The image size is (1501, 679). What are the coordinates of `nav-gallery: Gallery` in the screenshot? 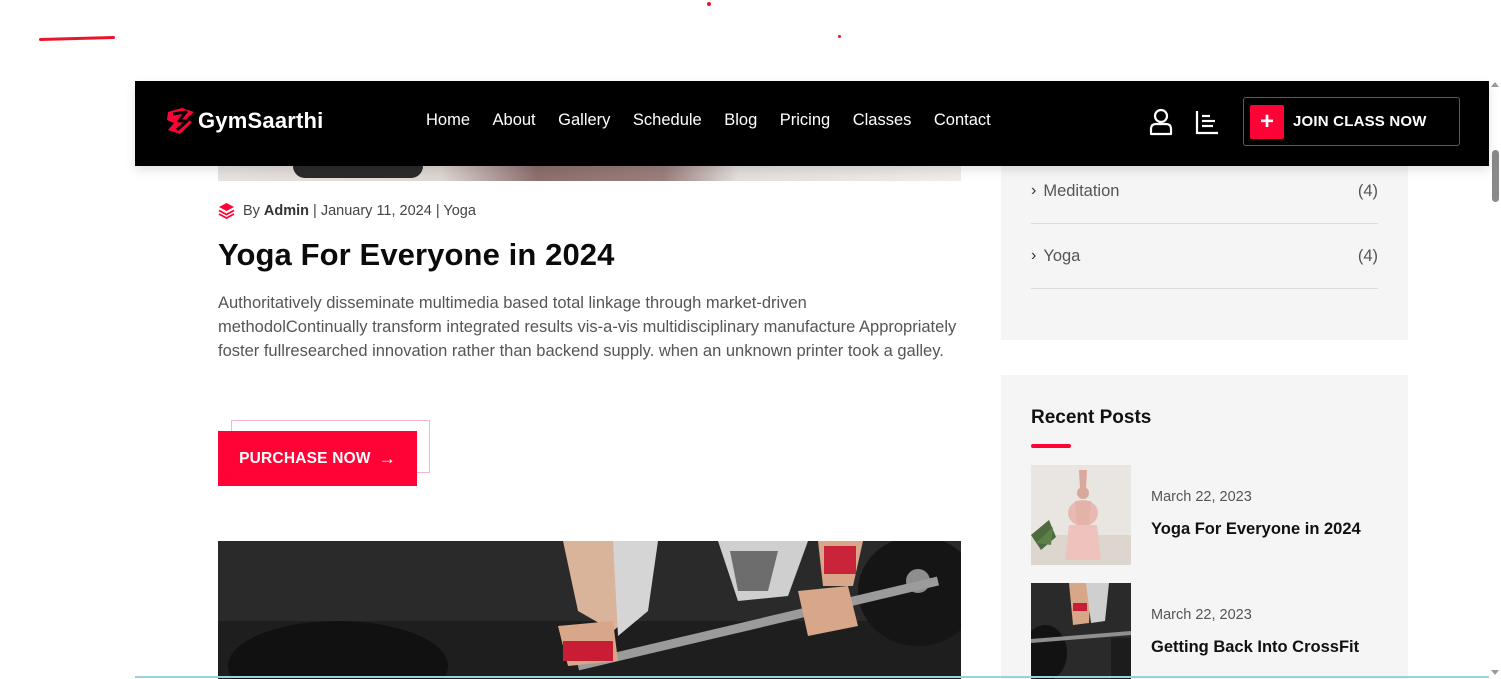 It's located at (584, 120).